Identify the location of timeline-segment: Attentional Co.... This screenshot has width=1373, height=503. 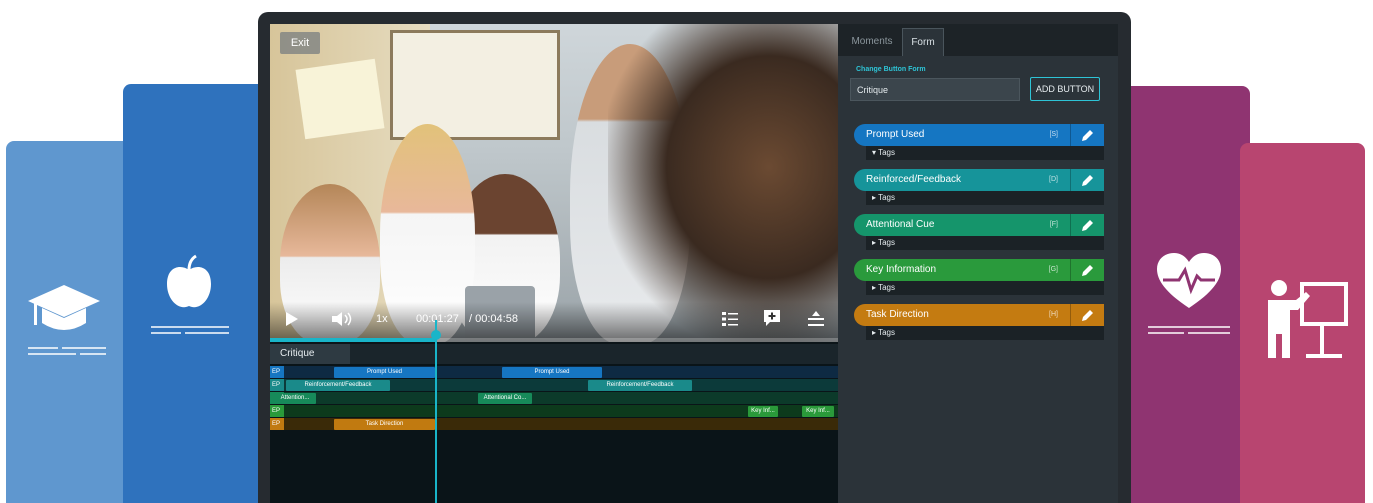
(505, 398).